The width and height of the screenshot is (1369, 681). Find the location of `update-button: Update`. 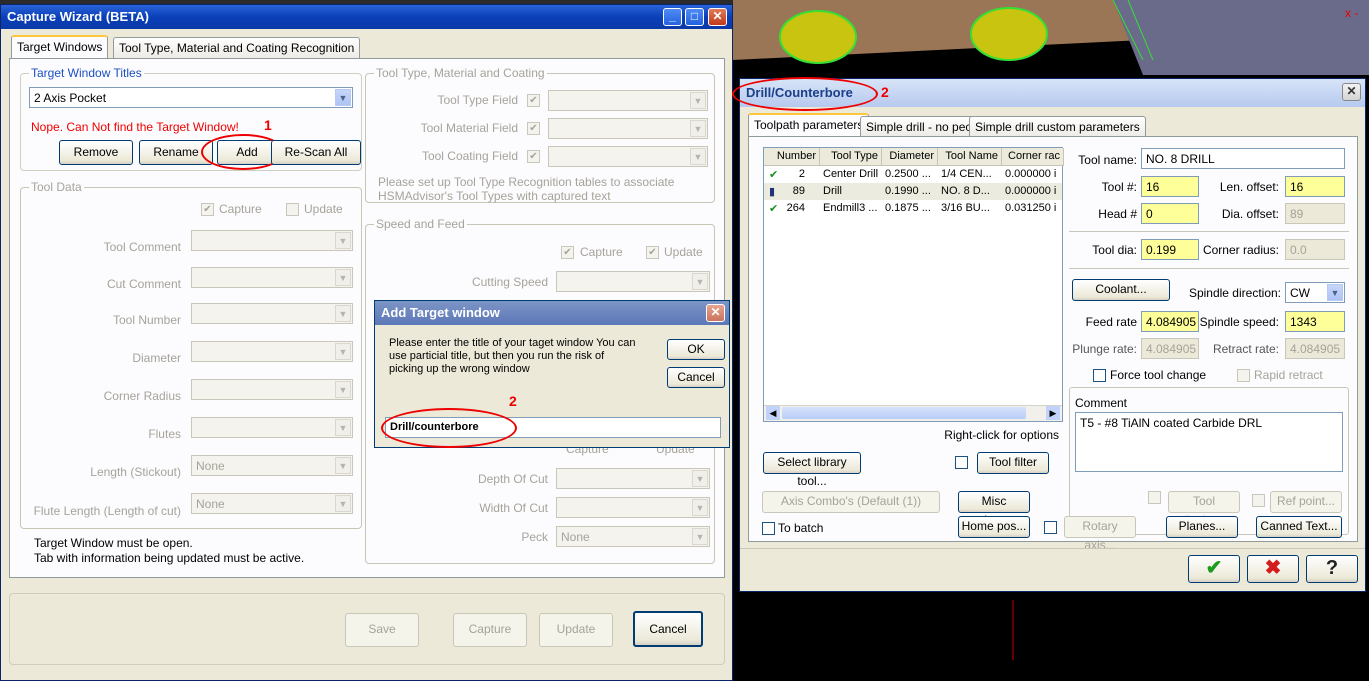

update-button: Update is located at coordinates (576, 630).